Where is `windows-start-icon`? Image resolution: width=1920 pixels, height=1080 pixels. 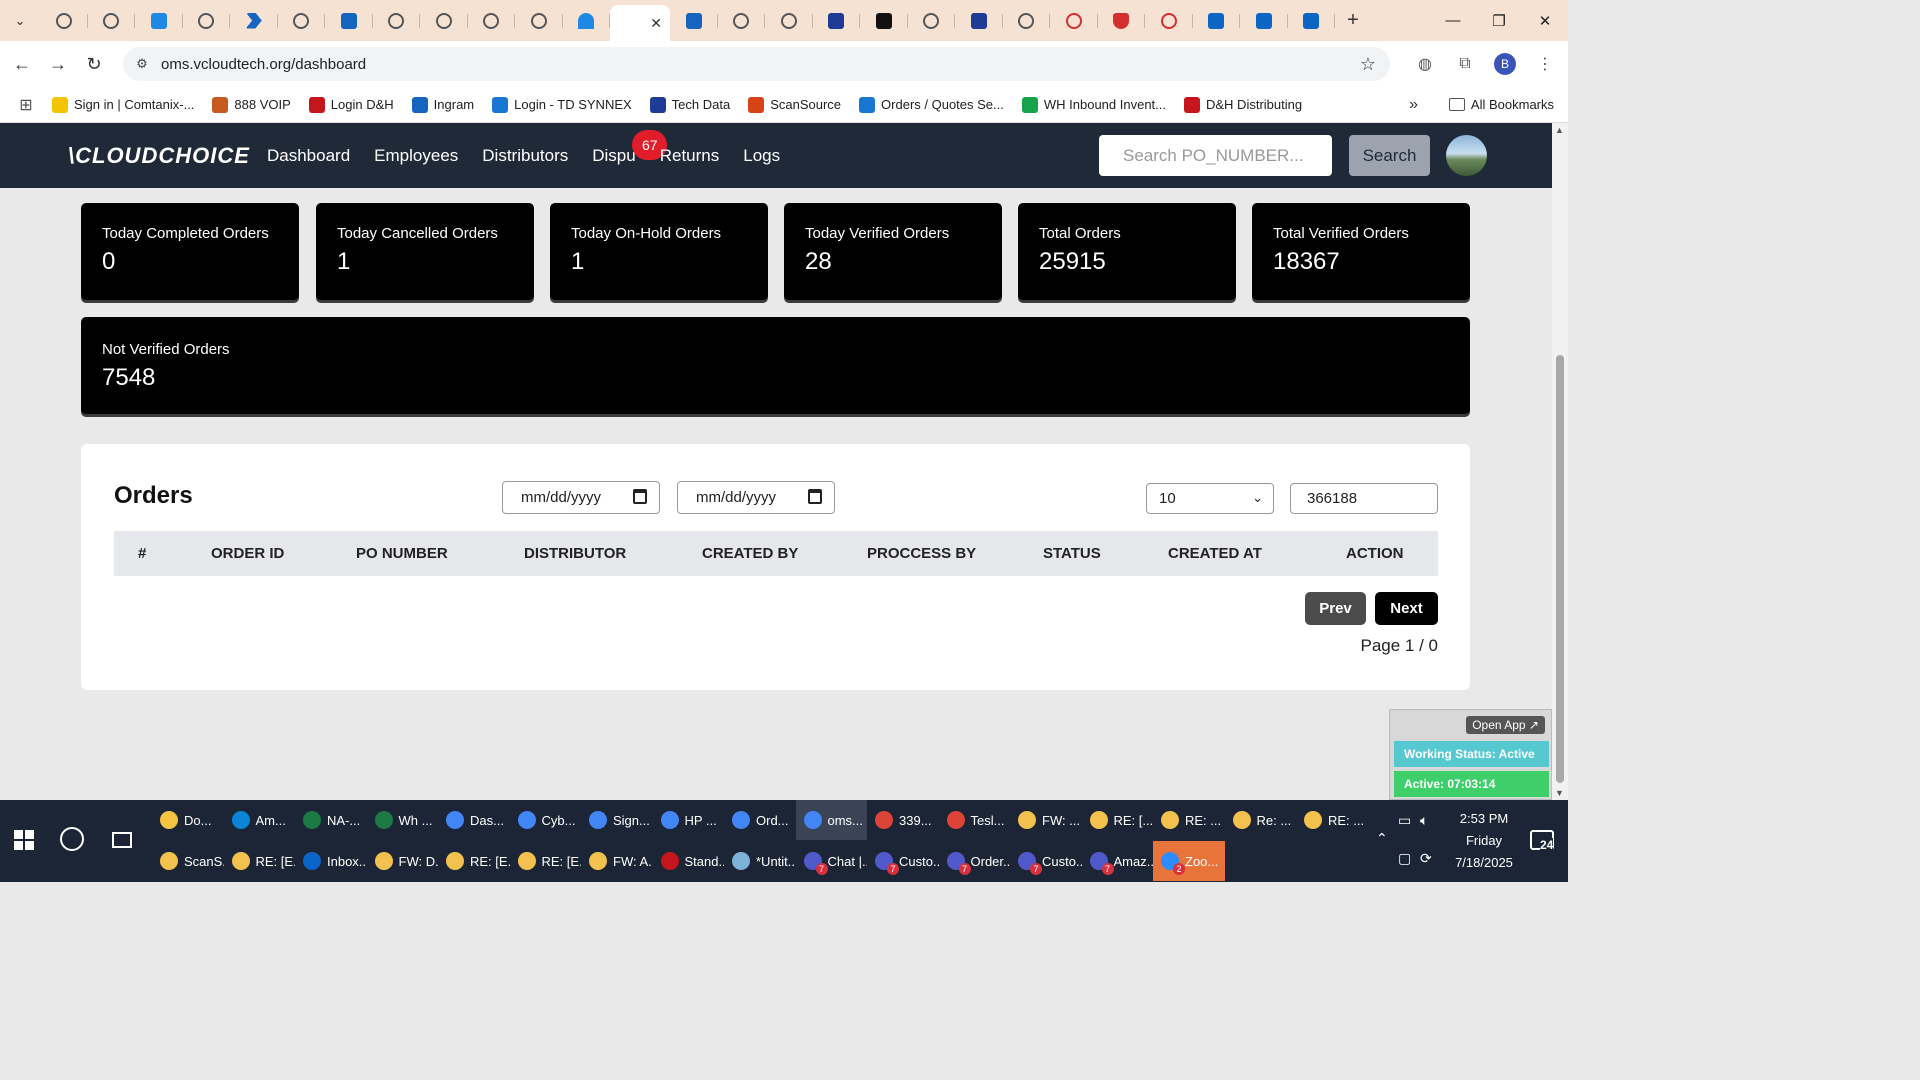
windows-start-icon is located at coordinates (24, 840).